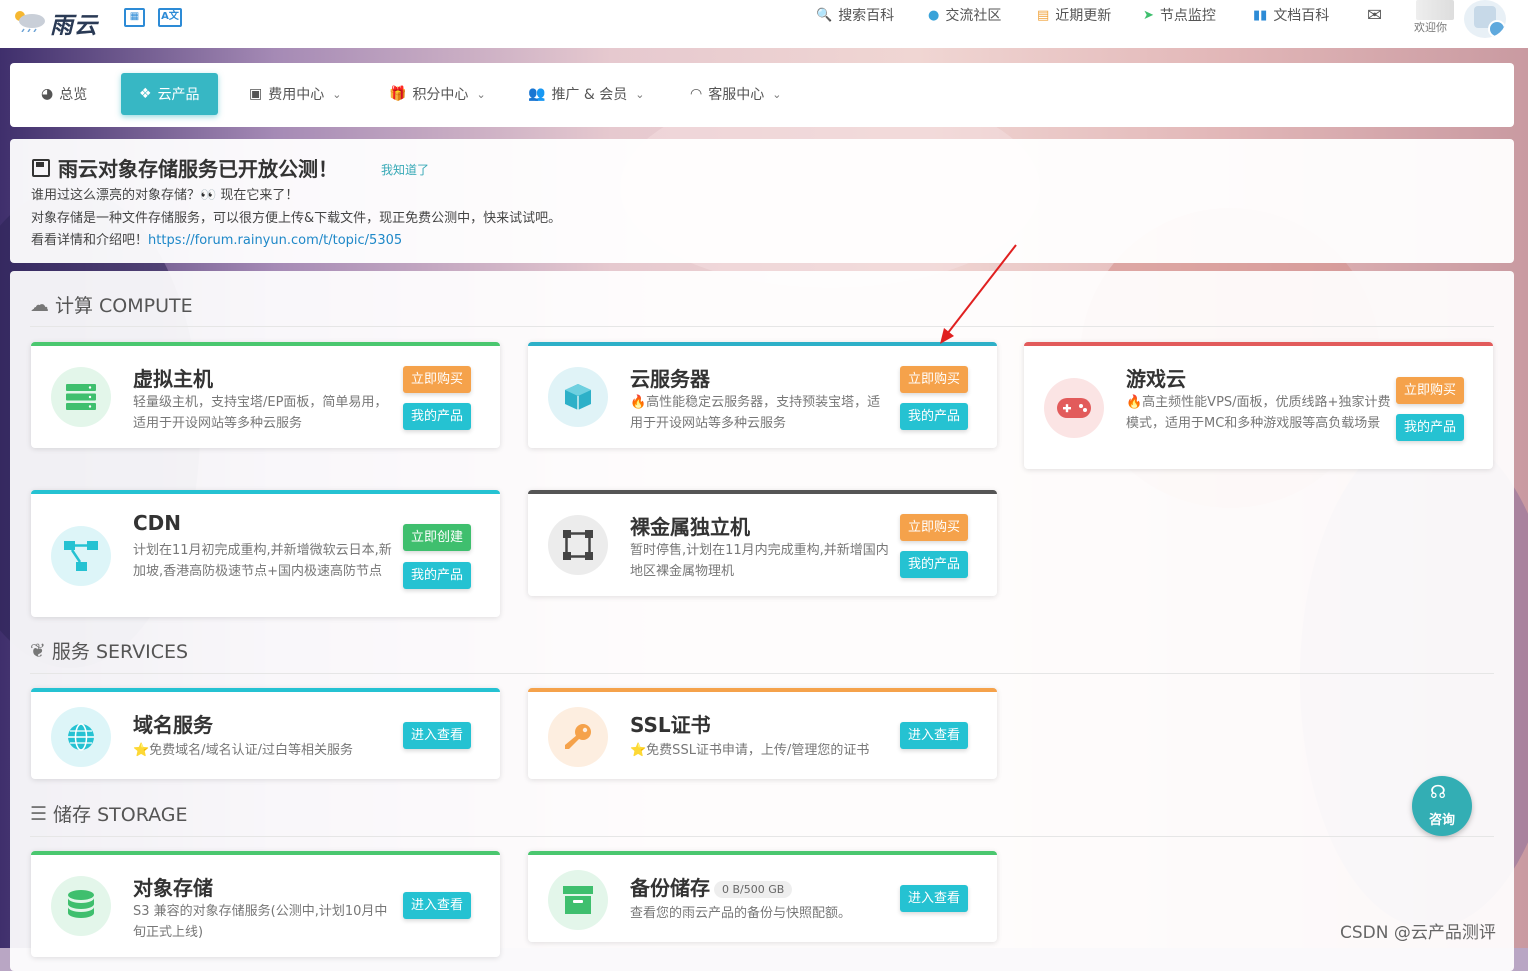 The width and height of the screenshot is (1528, 971). Describe the element at coordinates (578, 545) in the screenshot. I see `vector-square-icon` at that location.